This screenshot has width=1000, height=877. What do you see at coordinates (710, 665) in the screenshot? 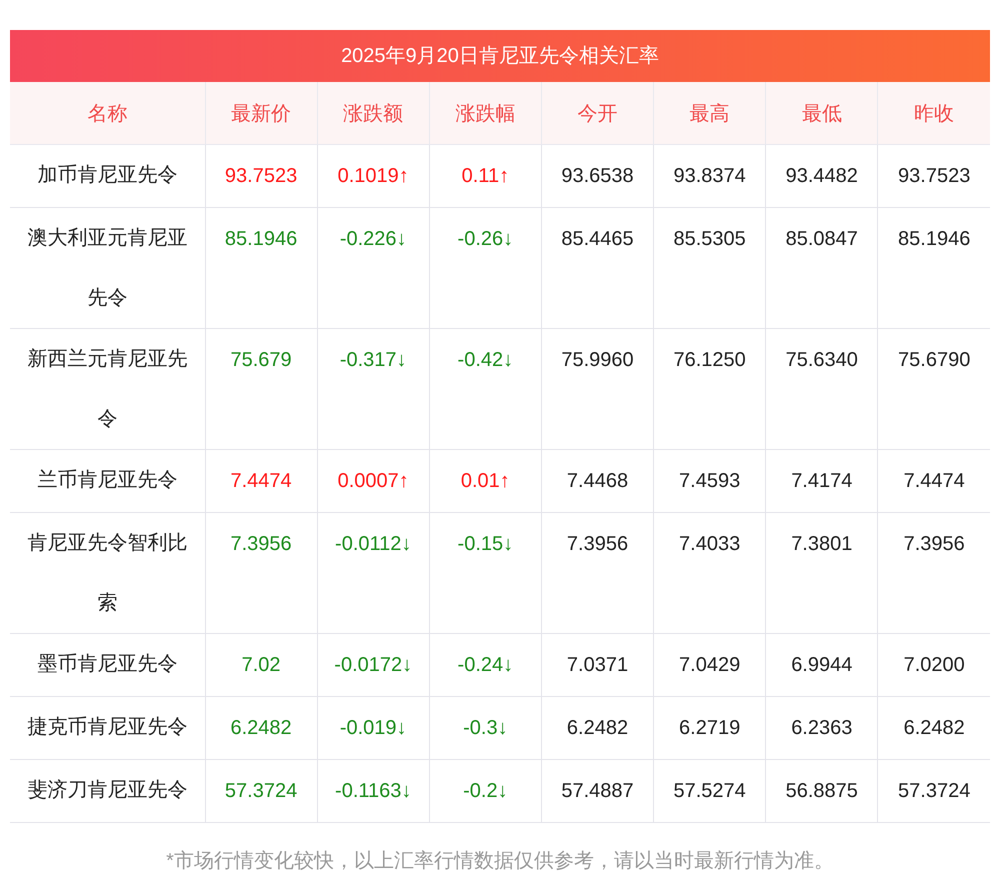
I see `high-price: 7.0429` at bounding box center [710, 665].